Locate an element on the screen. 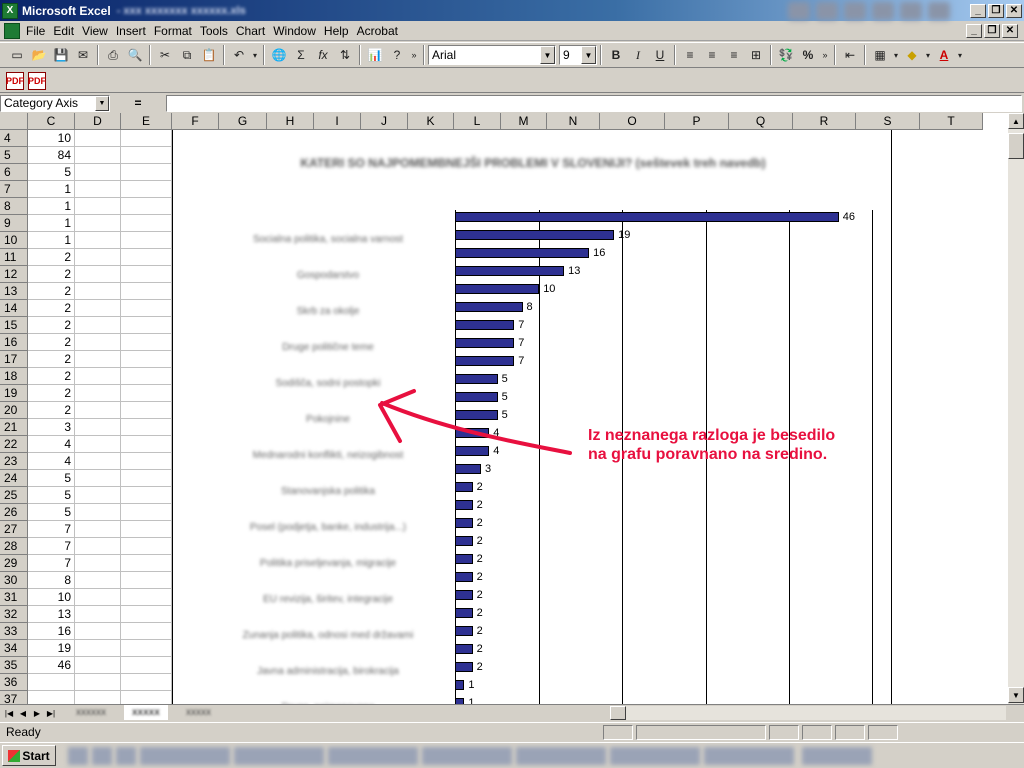 This screenshot has width=1024, height=768. row-header: 26 is located at coordinates (14, 512).